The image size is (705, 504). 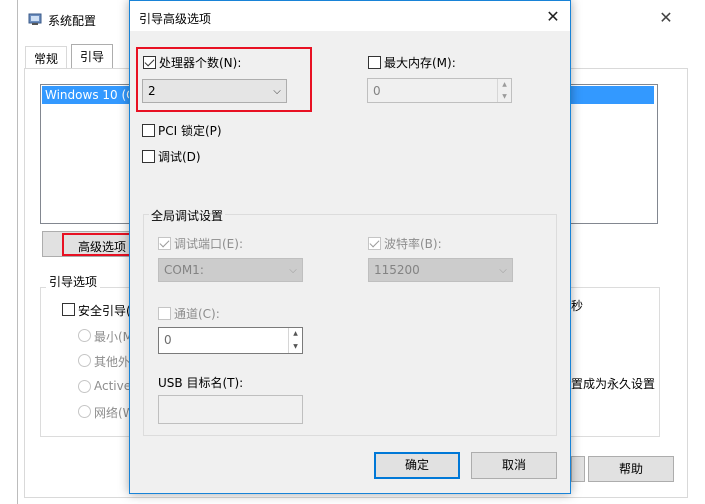 What do you see at coordinates (168, 340) in the screenshot?
I see `channel-value: 0` at bounding box center [168, 340].